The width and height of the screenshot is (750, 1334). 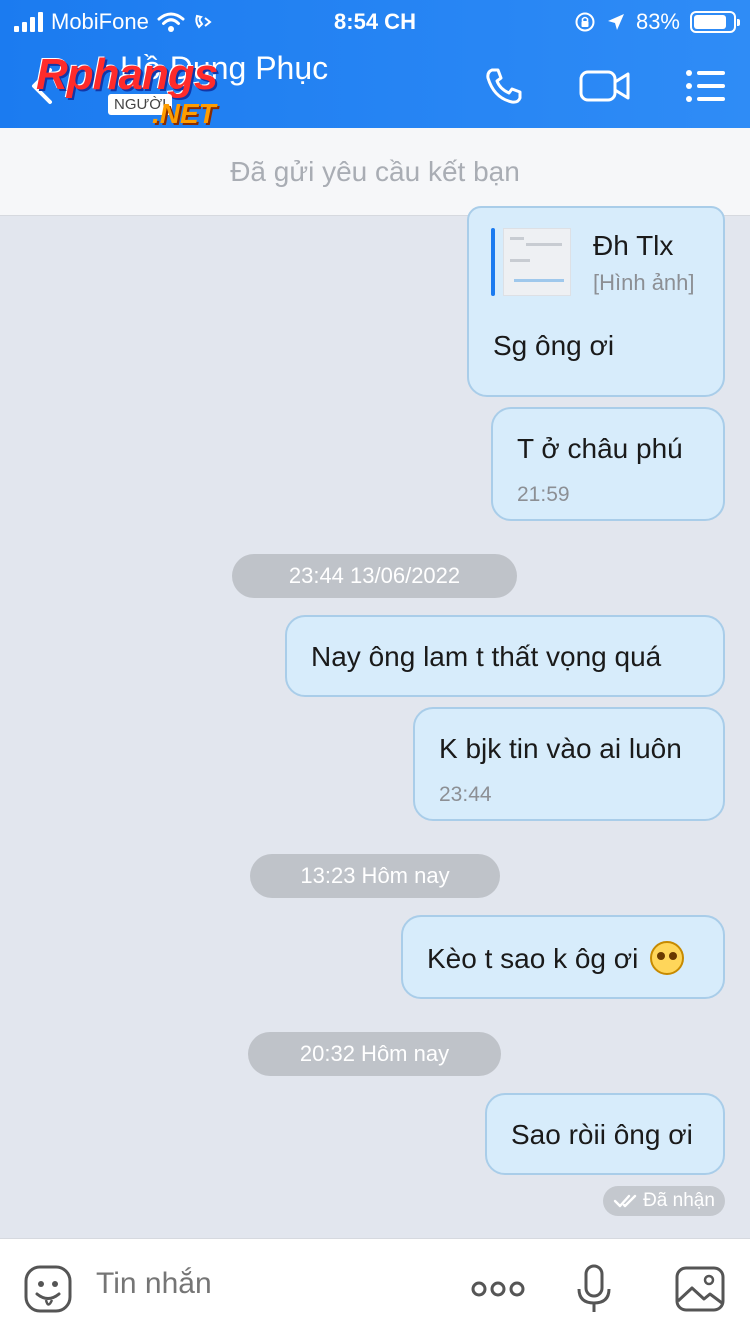 I want to click on phone-icon, so click(x=504, y=86).